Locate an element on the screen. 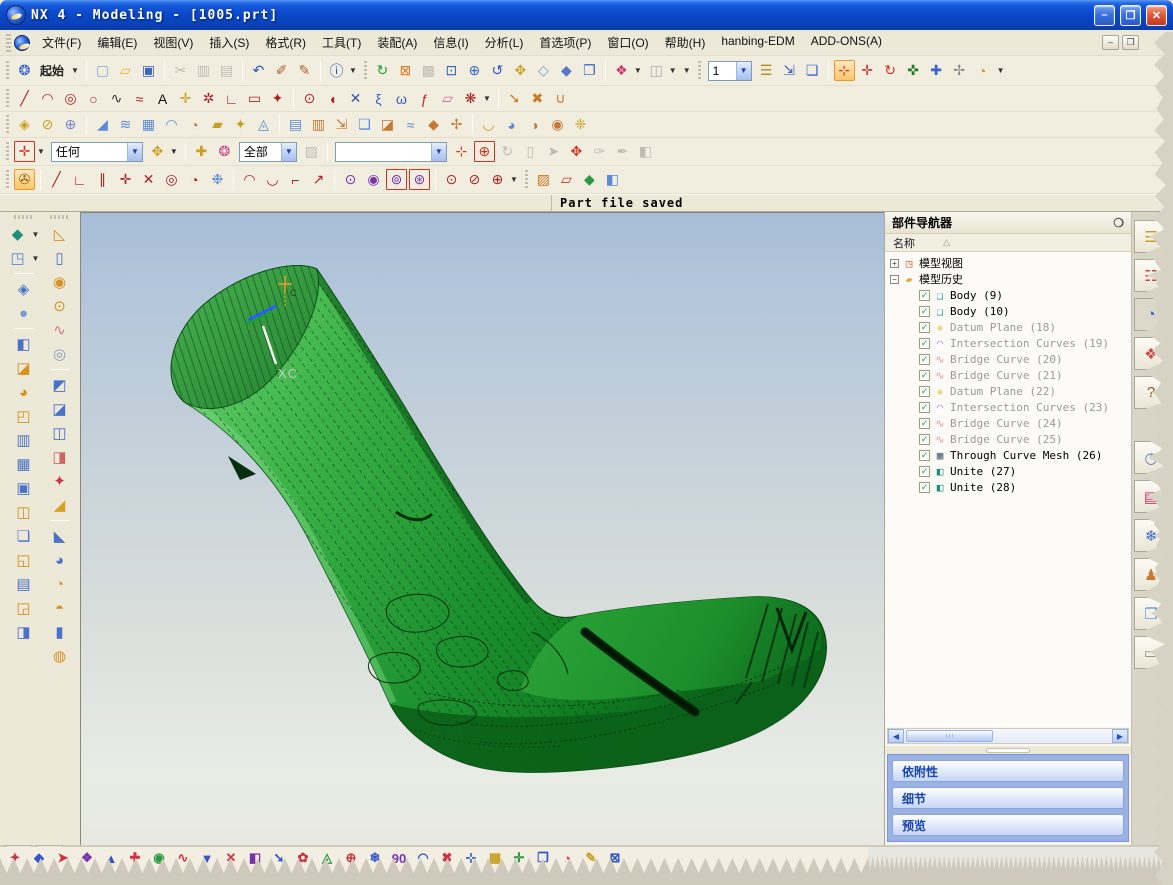 The height and width of the screenshot is (885, 1173). docked-toolbar-icon: ∿ ▼ ▼ is located at coordinates (183, 858).